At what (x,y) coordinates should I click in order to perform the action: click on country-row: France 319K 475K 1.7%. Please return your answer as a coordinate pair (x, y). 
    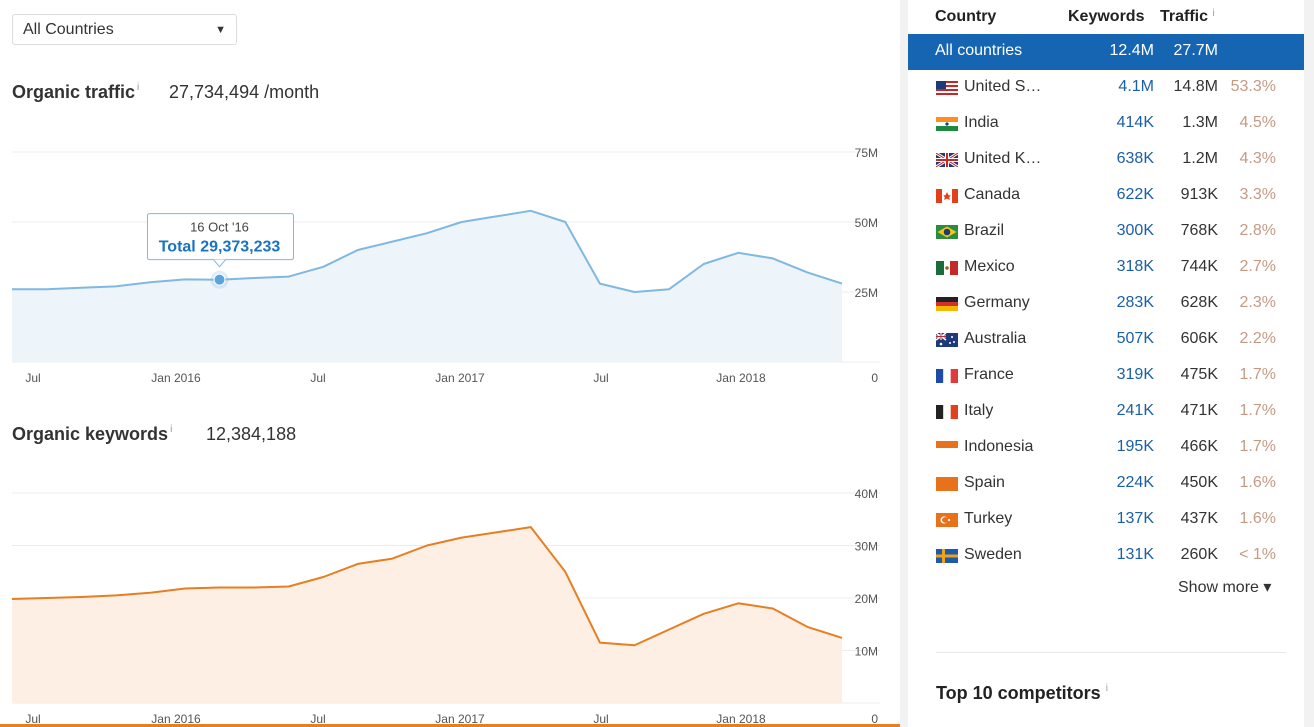
    Looking at the image, I should click on (1106, 376).